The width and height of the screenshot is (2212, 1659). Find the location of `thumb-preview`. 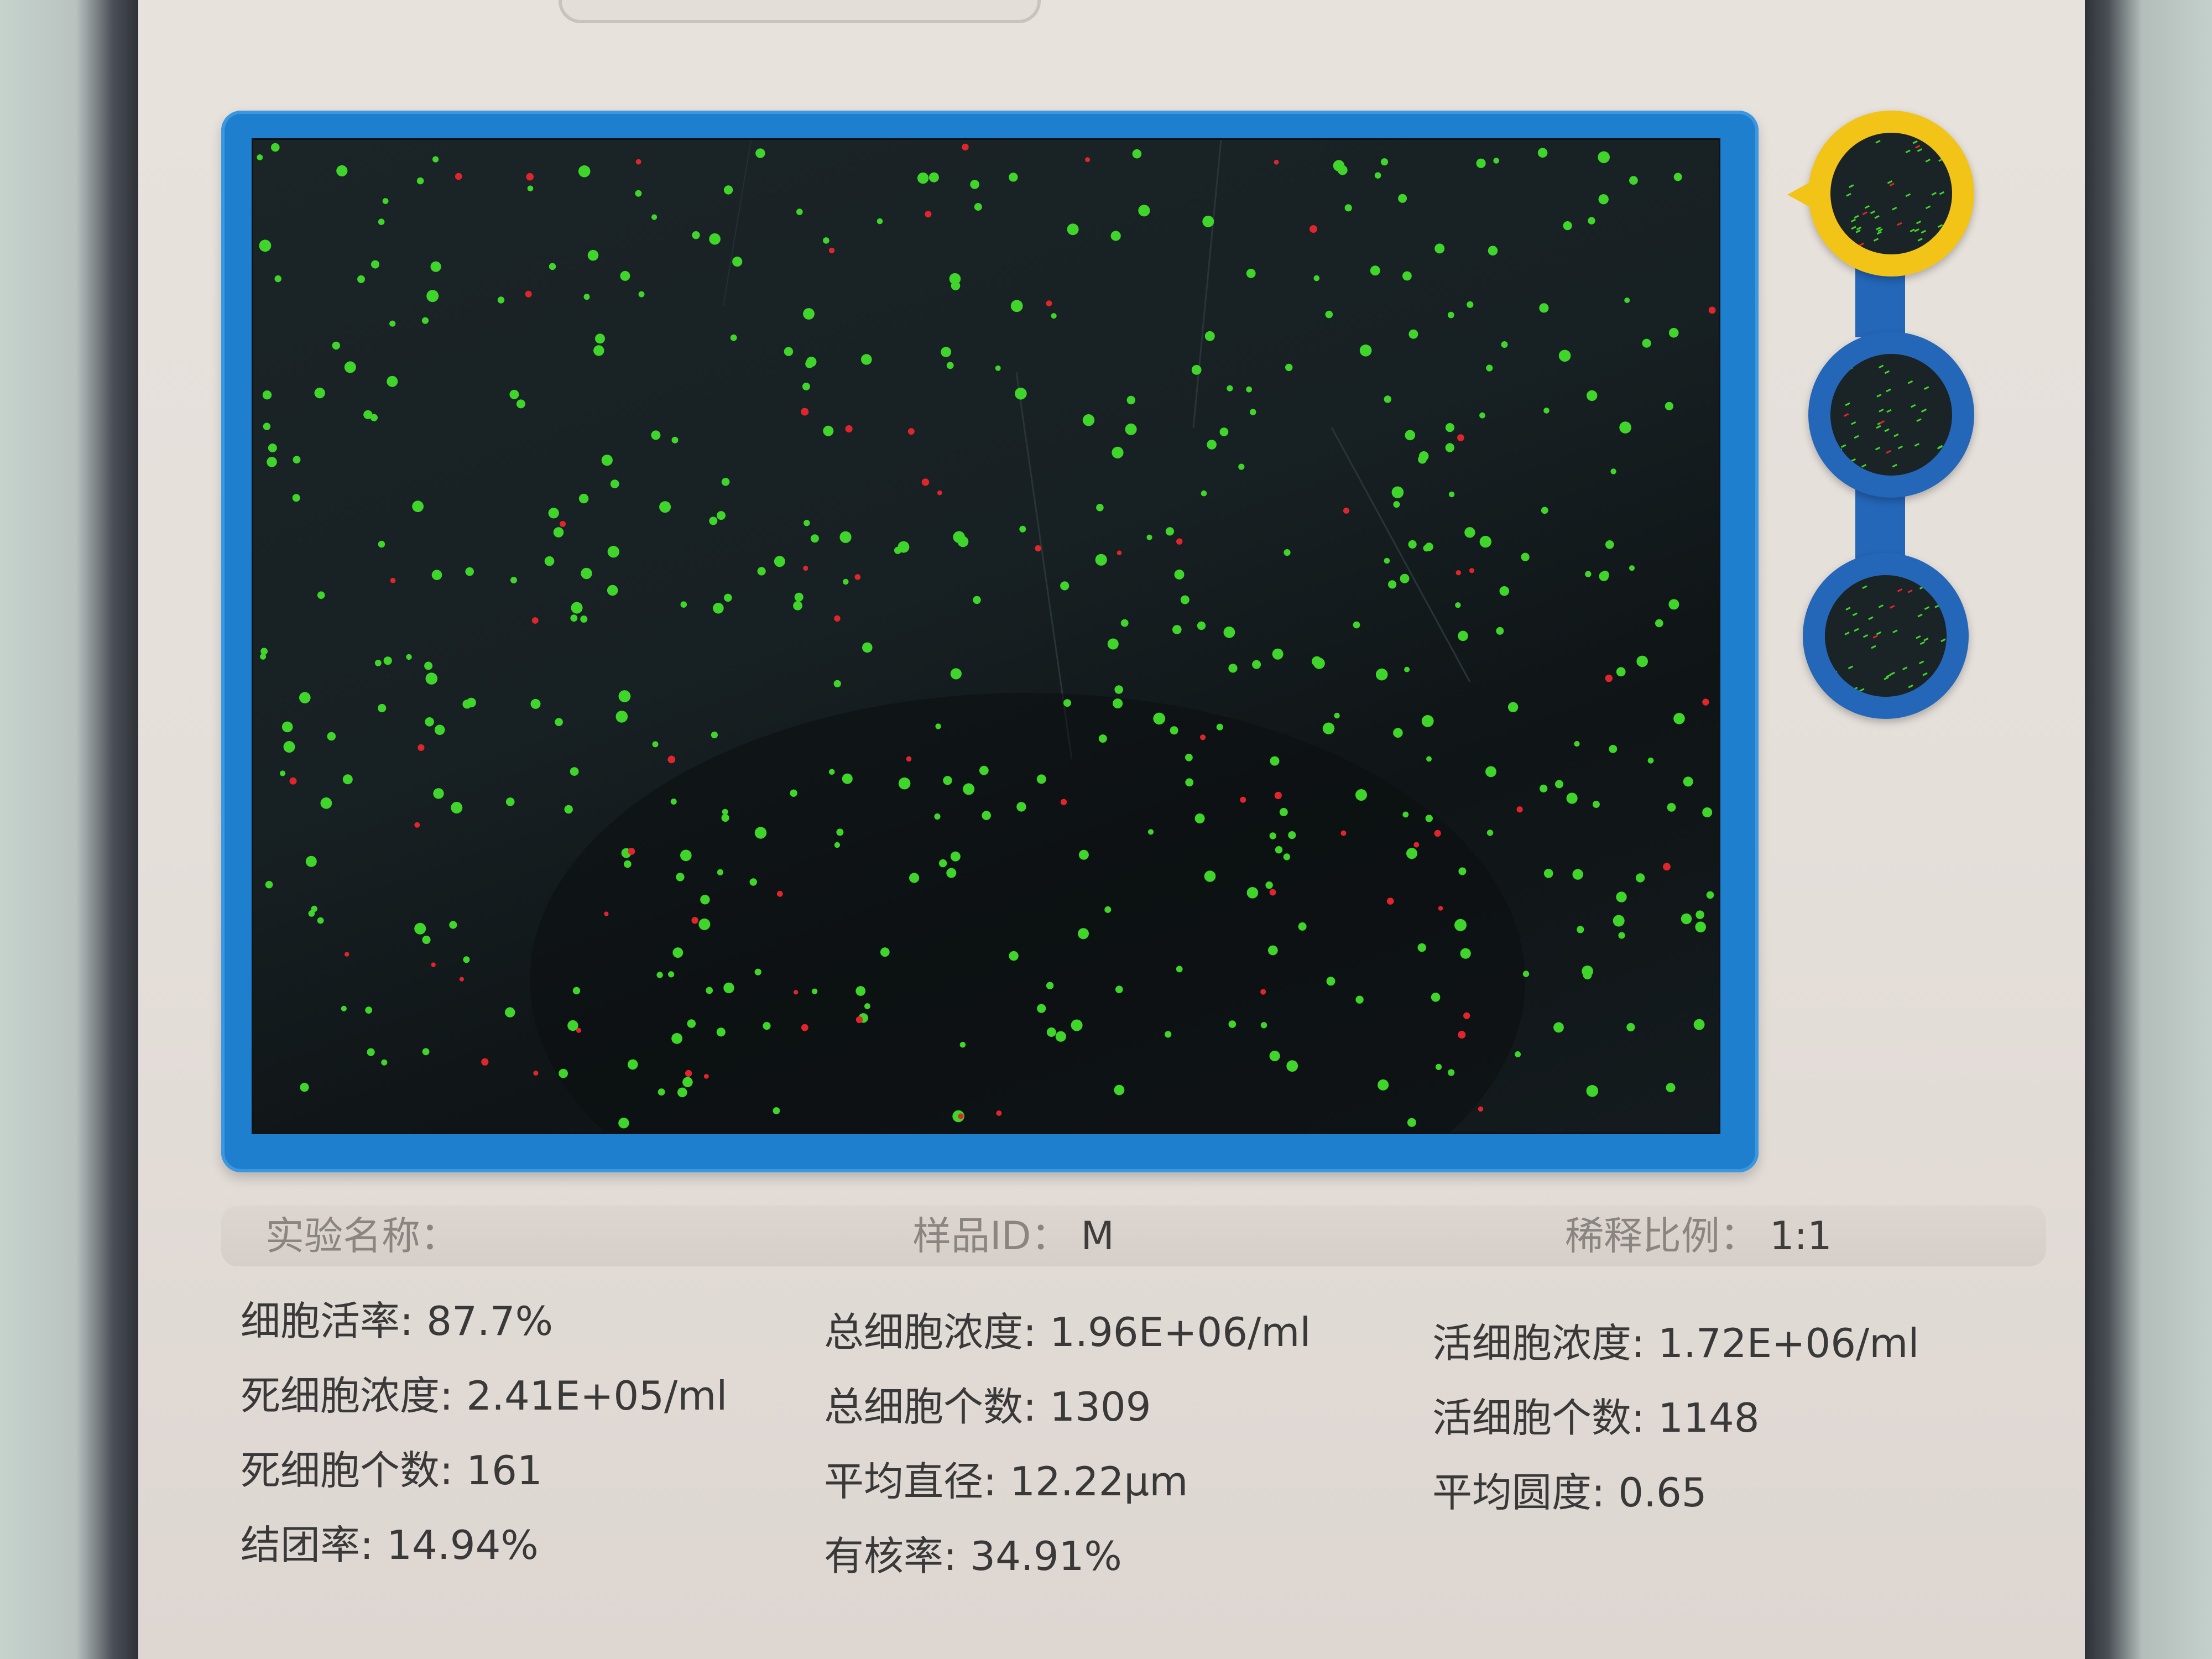

thumb-preview is located at coordinates (1886, 636).